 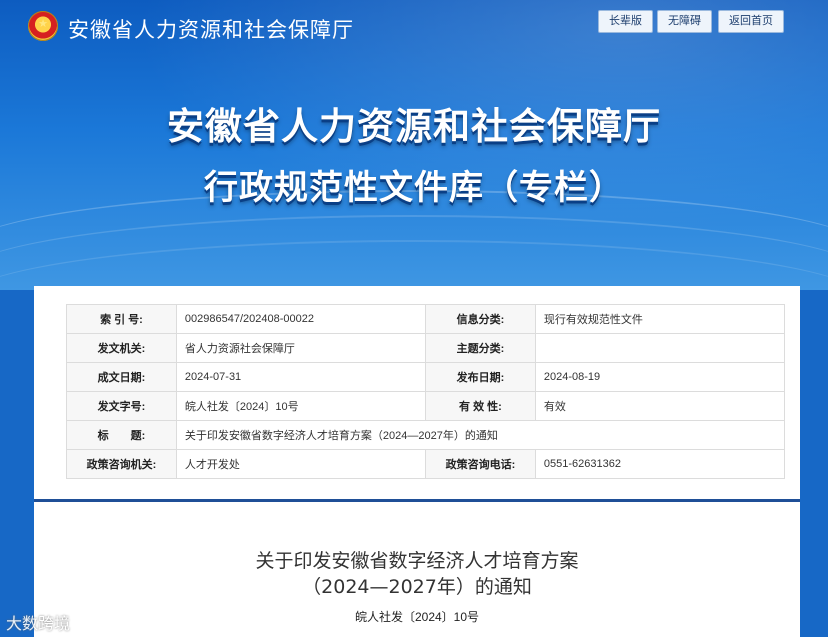 I want to click on meta-key: 成文日期:, so click(x=121, y=377).